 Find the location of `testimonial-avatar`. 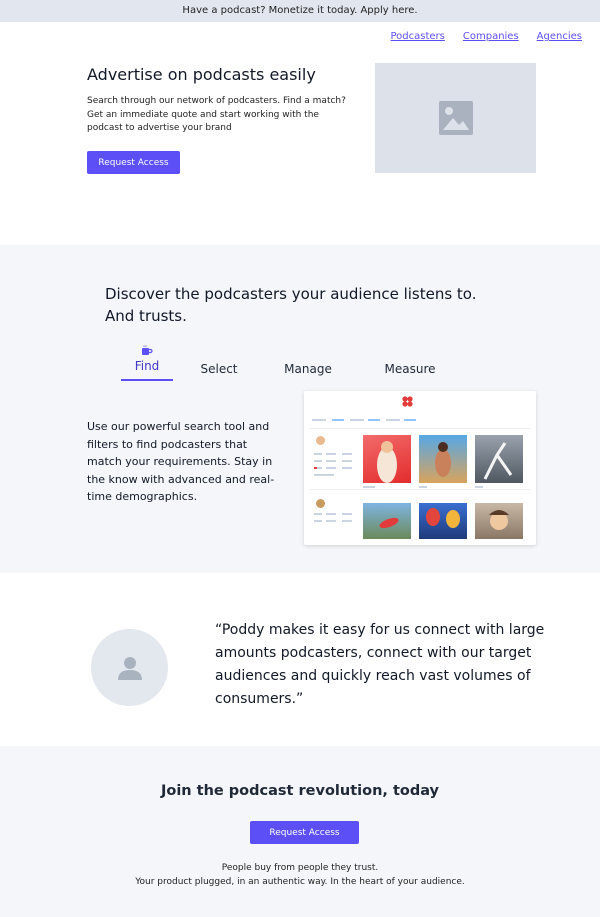

testimonial-avatar is located at coordinates (129, 667).